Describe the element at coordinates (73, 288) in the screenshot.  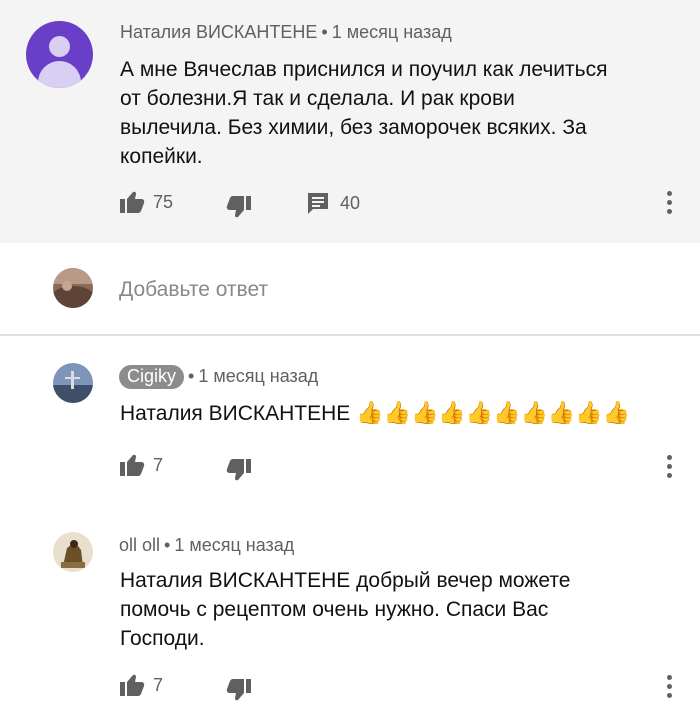
I see `current-user-avatar` at that location.